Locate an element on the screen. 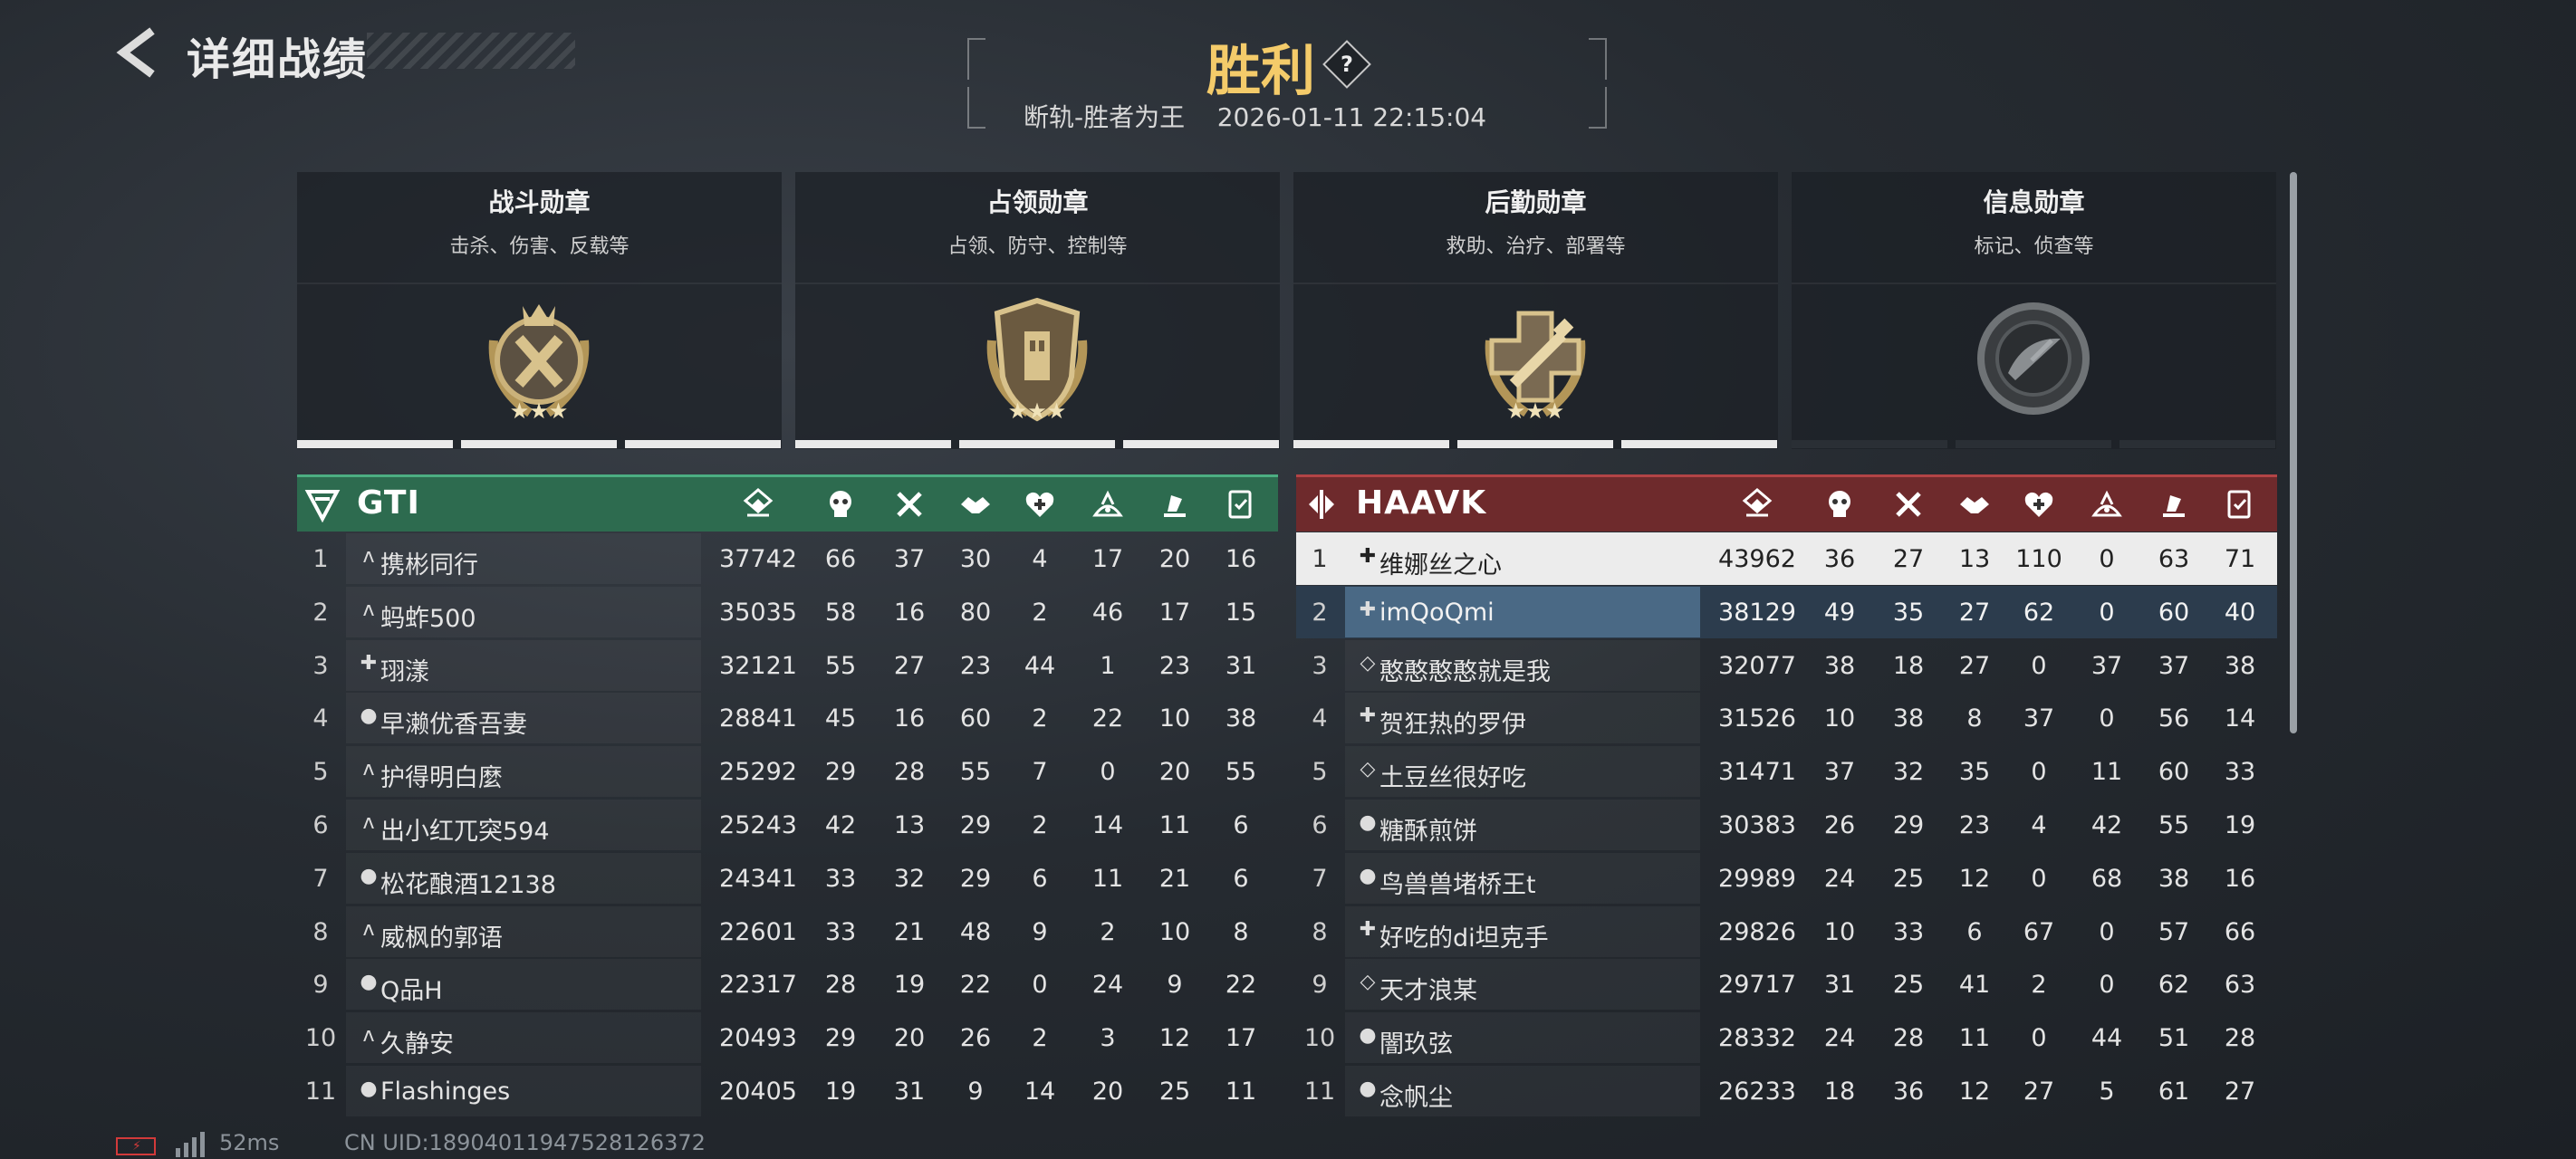  player-row: 11 ● Flashinges 20405 19 31 9 14 20 25 11 is located at coordinates (787, 1091).